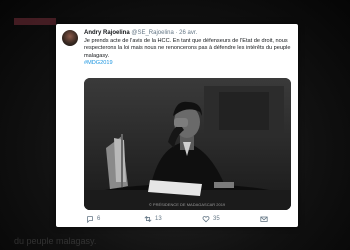 The width and height of the screenshot is (350, 250). What do you see at coordinates (70, 38) in the screenshot?
I see `avatar` at bounding box center [70, 38].